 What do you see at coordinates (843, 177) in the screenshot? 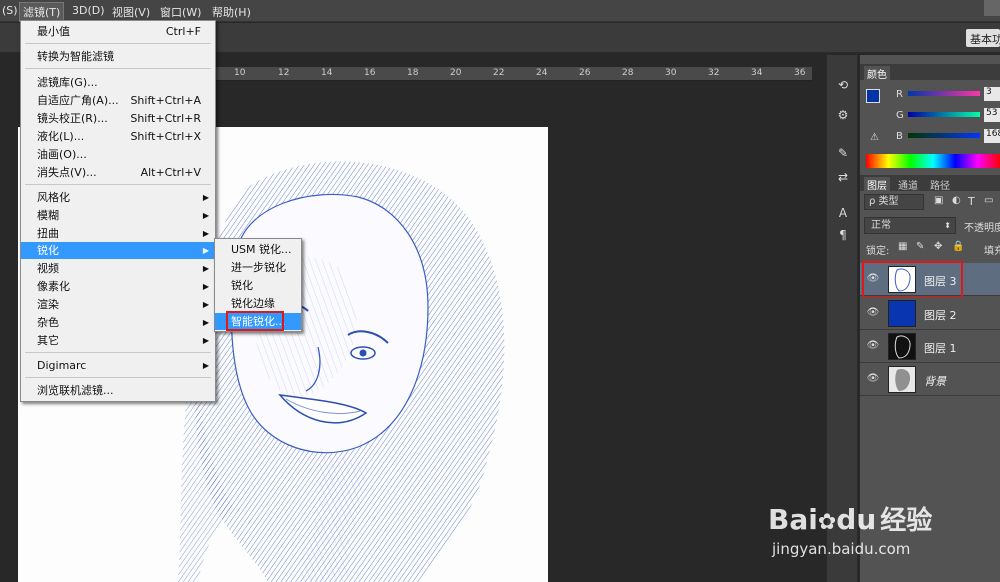
I see `clone-source-icon: ⇄` at bounding box center [843, 177].